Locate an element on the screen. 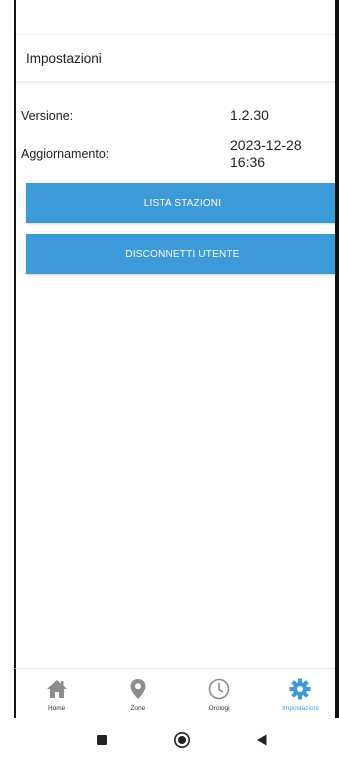 The height and width of the screenshot is (762, 339). update-row: Aggiornamento: 2023-12-28 16:36 is located at coordinates (177, 156).